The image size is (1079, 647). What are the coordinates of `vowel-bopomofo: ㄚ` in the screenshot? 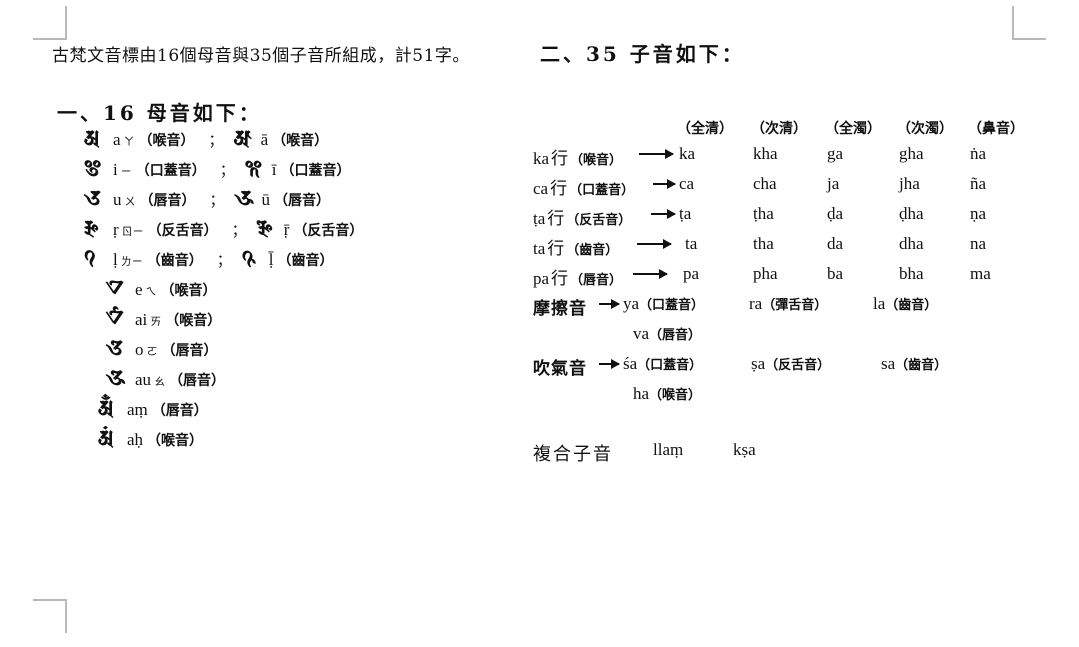 It's located at (129, 141).